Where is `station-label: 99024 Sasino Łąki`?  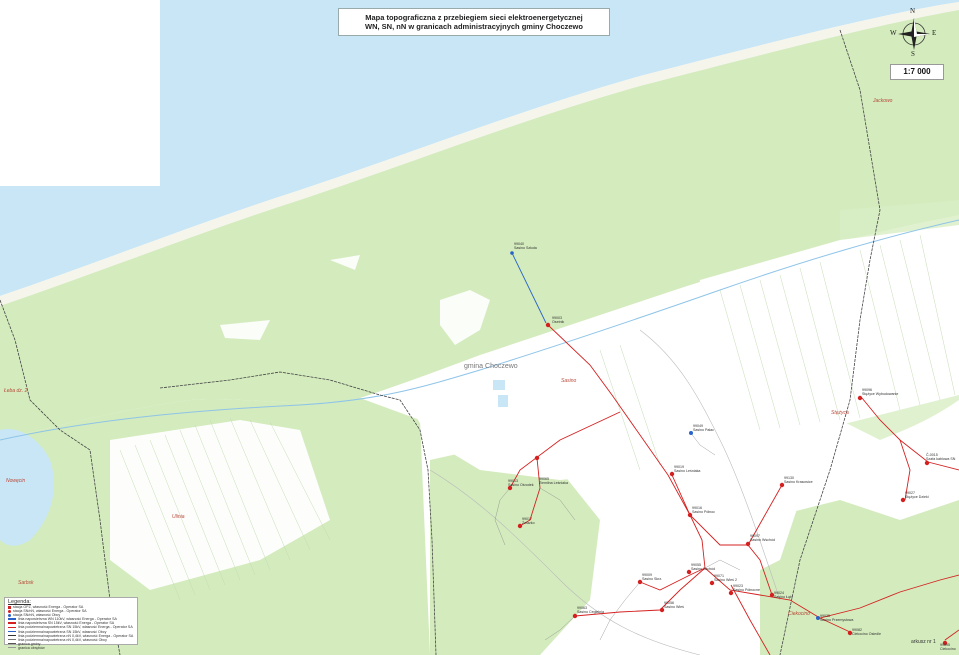 station-label: 99024 Sasino Łąki is located at coordinates (783, 595).